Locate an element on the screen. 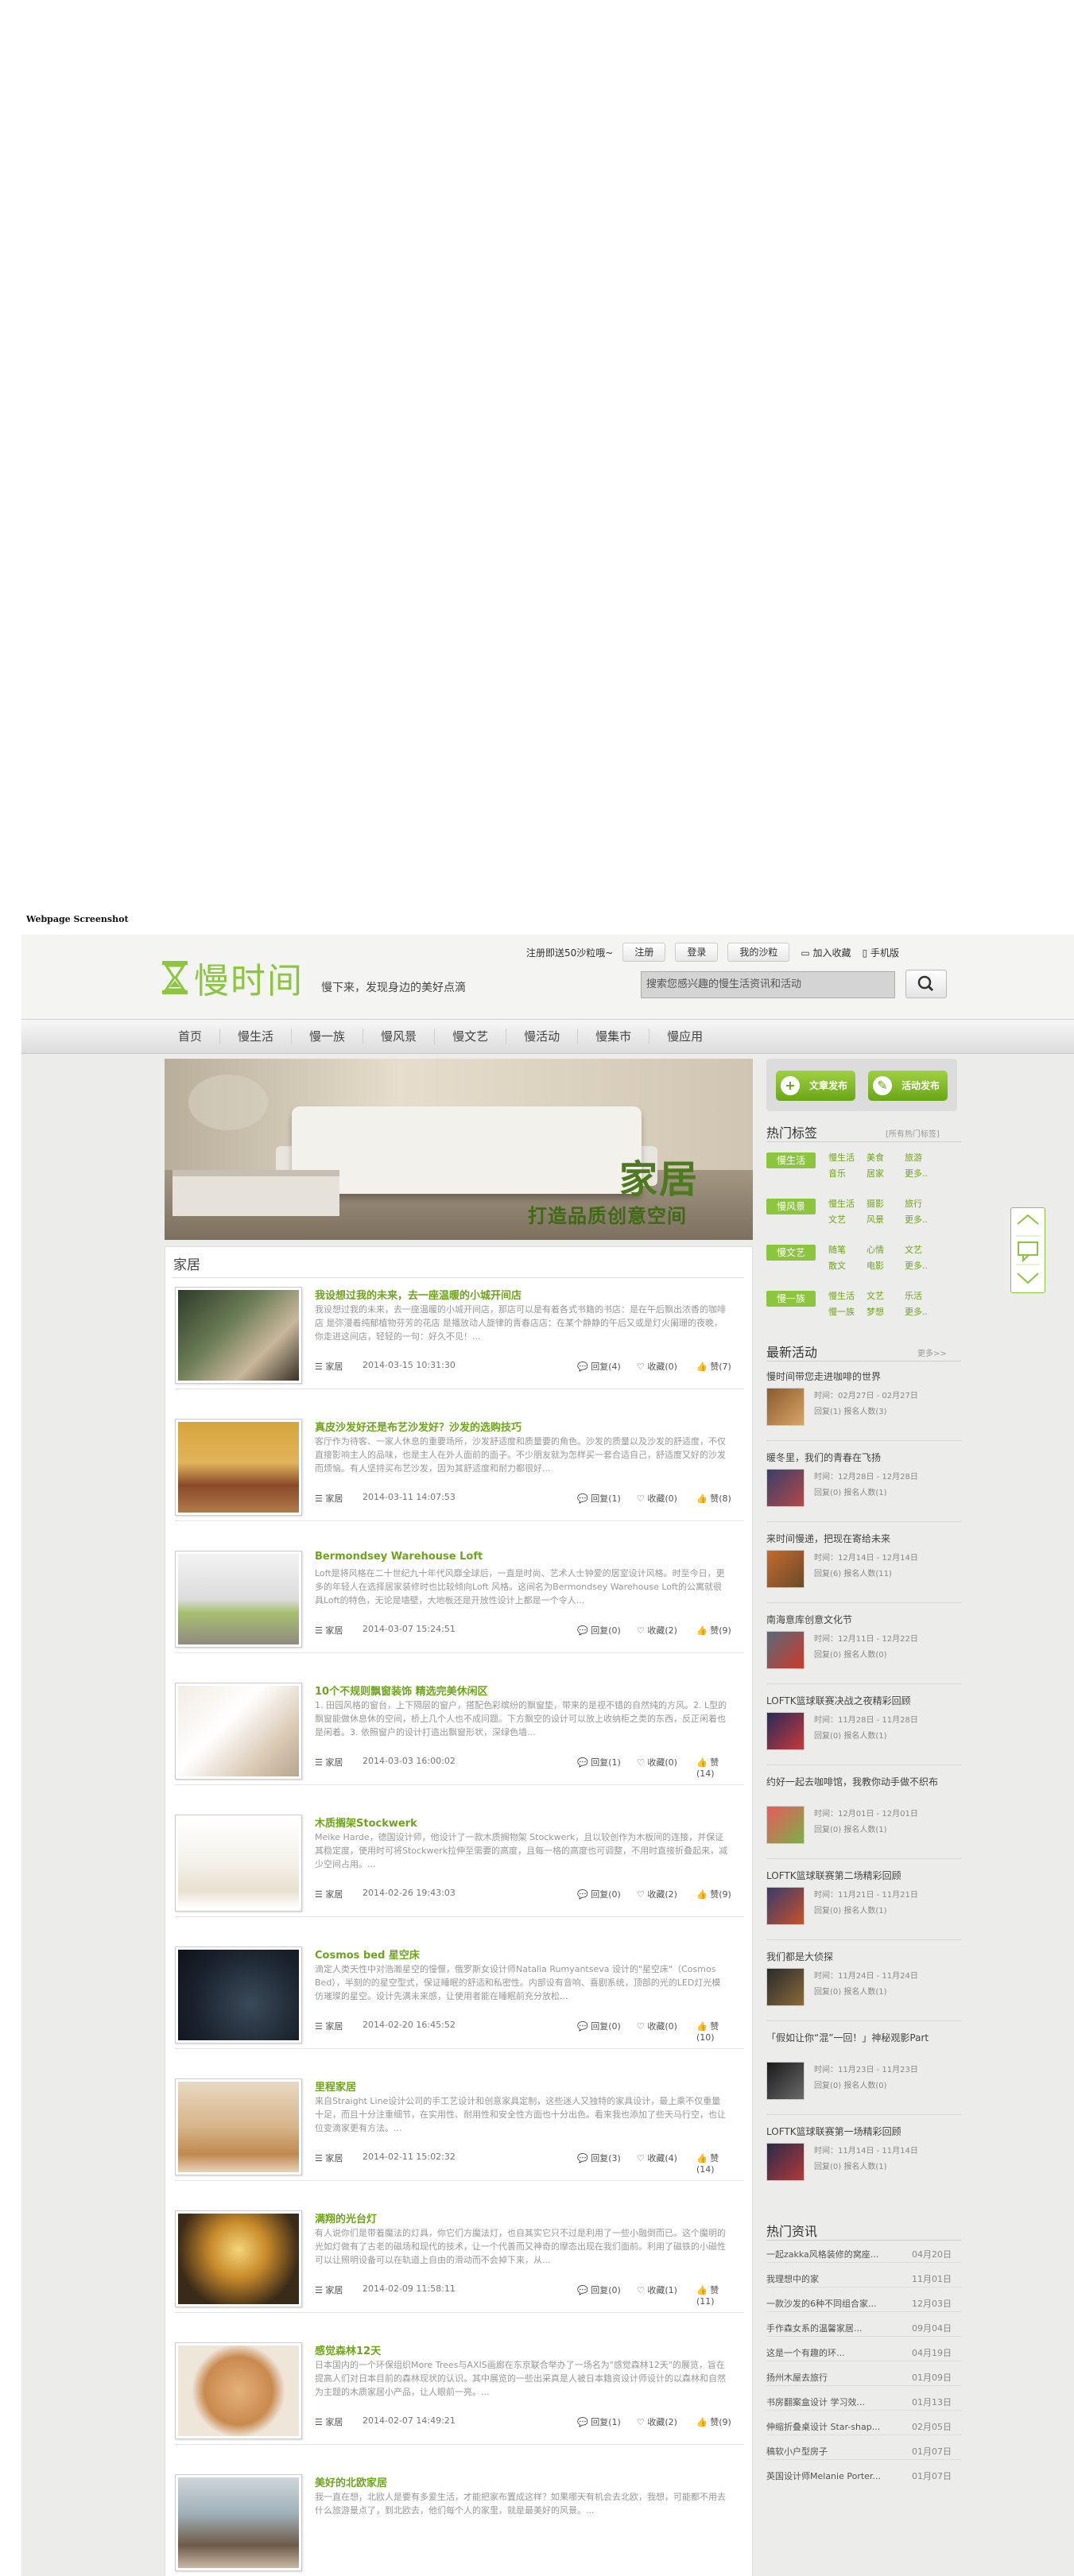 This screenshot has width=1074, height=2576. news-item: 这是一个有趣的环... 04月19日 is located at coordinates (863, 2353).